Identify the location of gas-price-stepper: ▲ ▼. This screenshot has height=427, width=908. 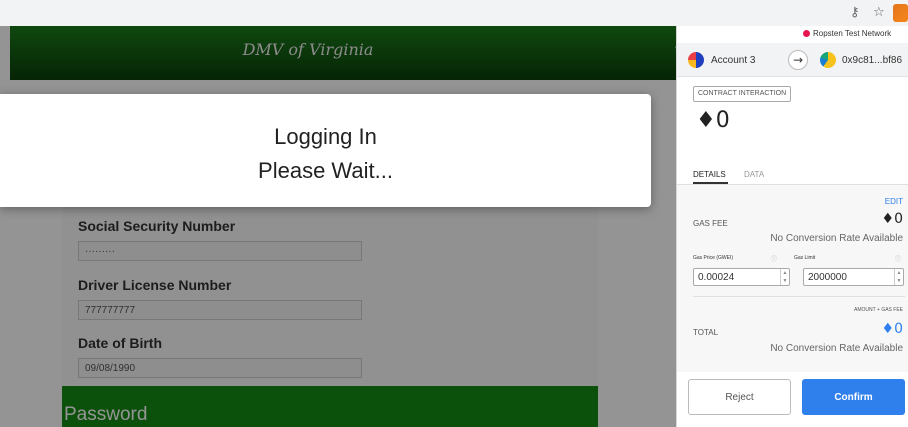
(784, 277).